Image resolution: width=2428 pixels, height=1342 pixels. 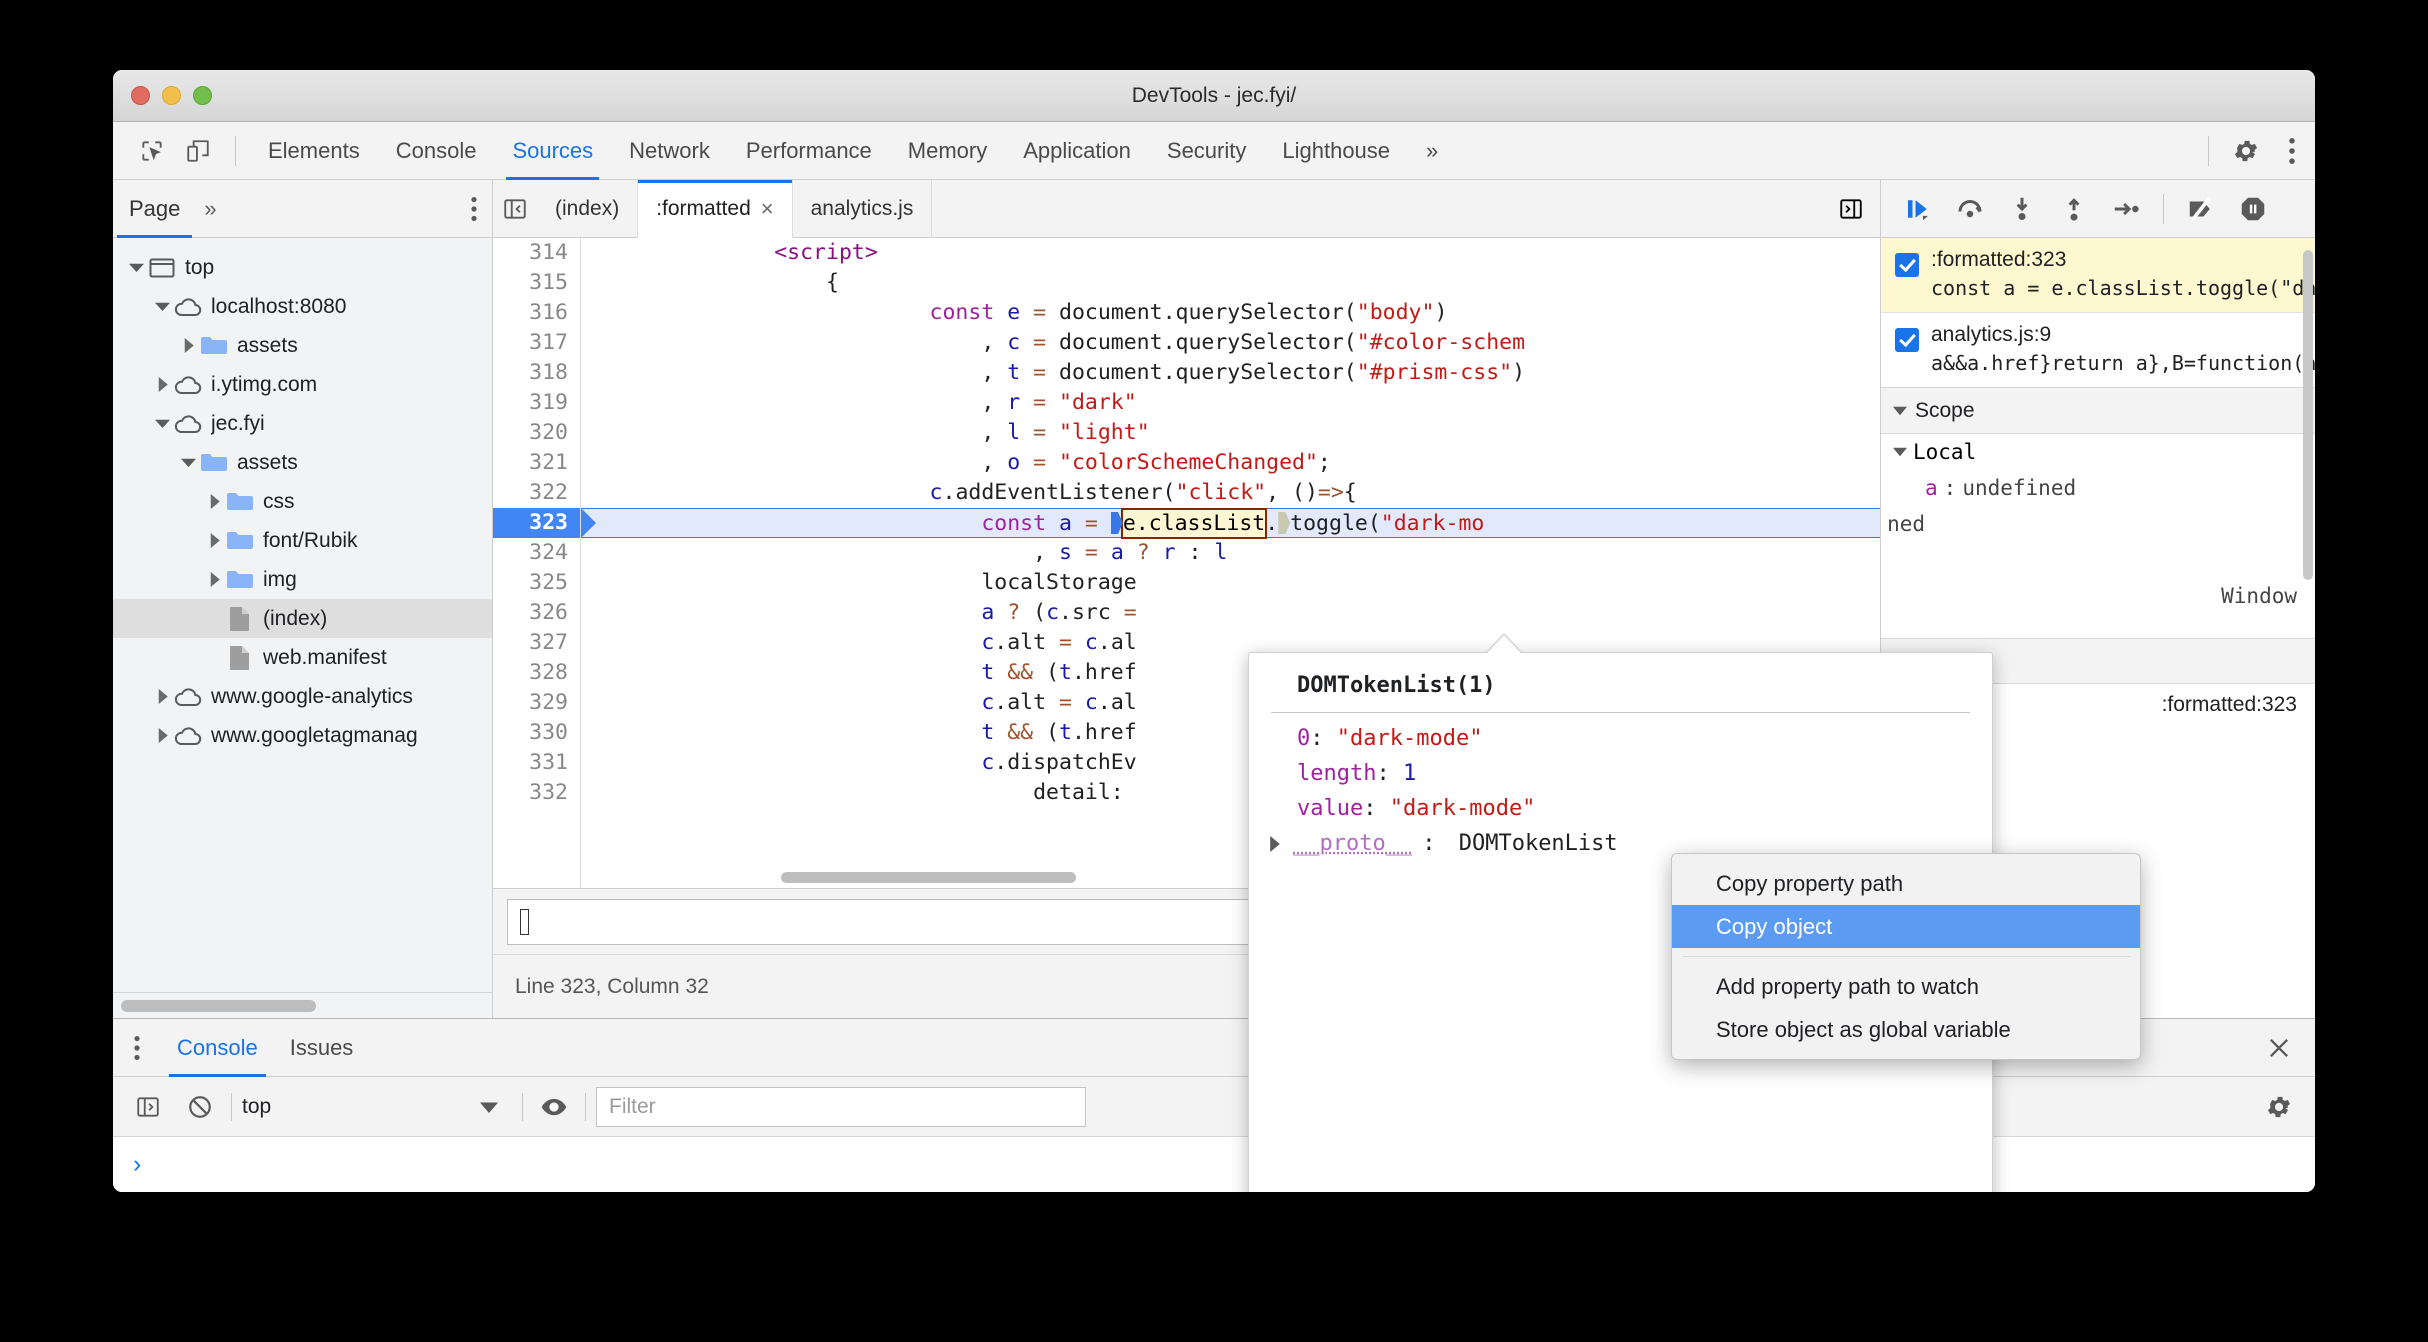 I want to click on navigator-horizontal-scrollbar, so click(x=302, y=1005).